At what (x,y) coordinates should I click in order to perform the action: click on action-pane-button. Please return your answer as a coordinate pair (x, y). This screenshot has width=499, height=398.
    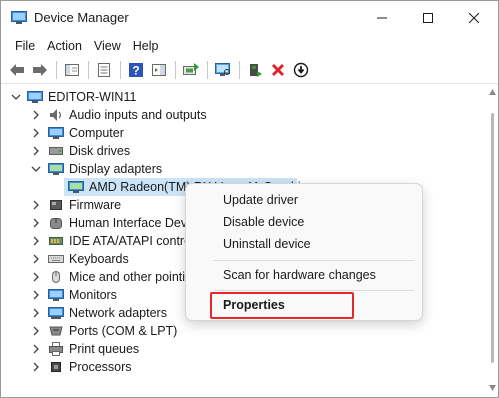
    Looking at the image, I should click on (159, 70).